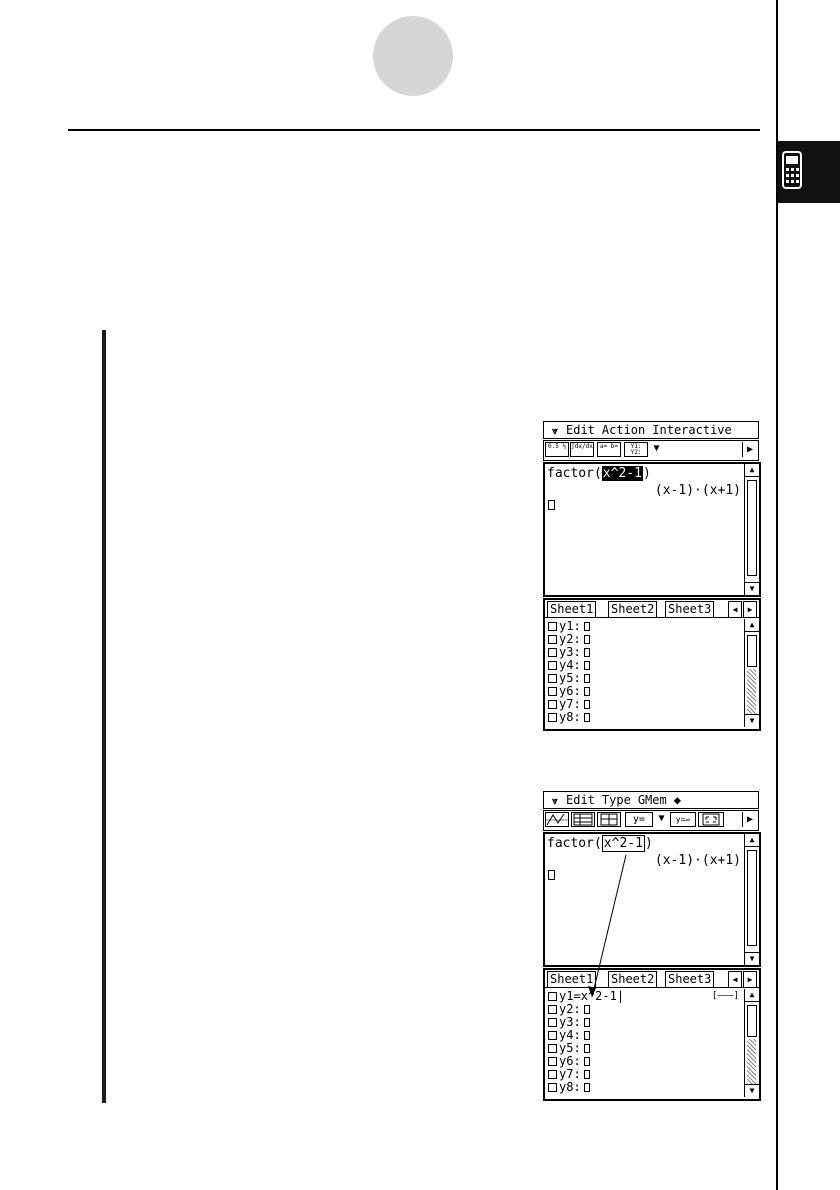  I want to click on menu-bar: ⩔ Edit Action Interactive, so click(651, 430).